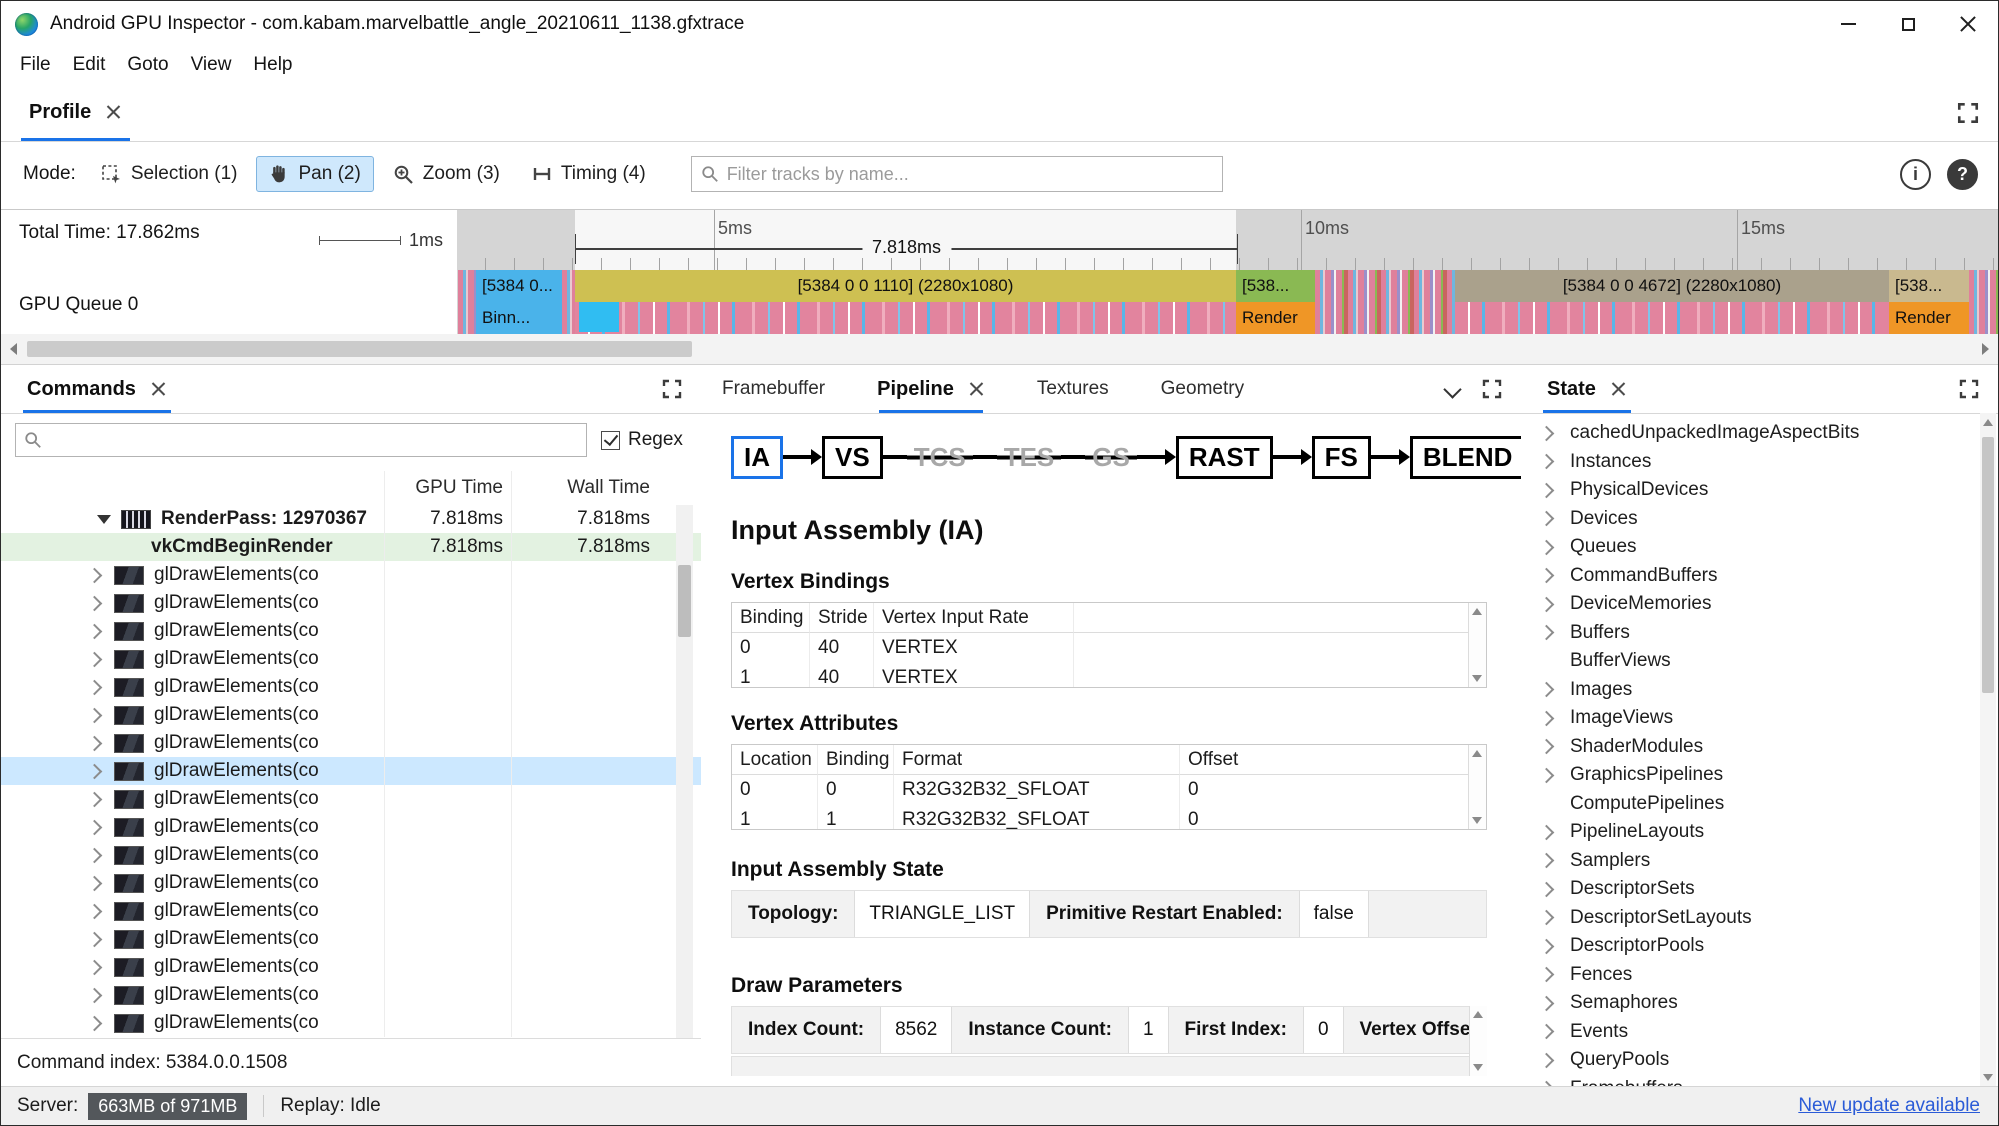 The width and height of the screenshot is (1999, 1126). Describe the element at coordinates (147, 65) in the screenshot. I see `menu-goto: Goto` at that location.